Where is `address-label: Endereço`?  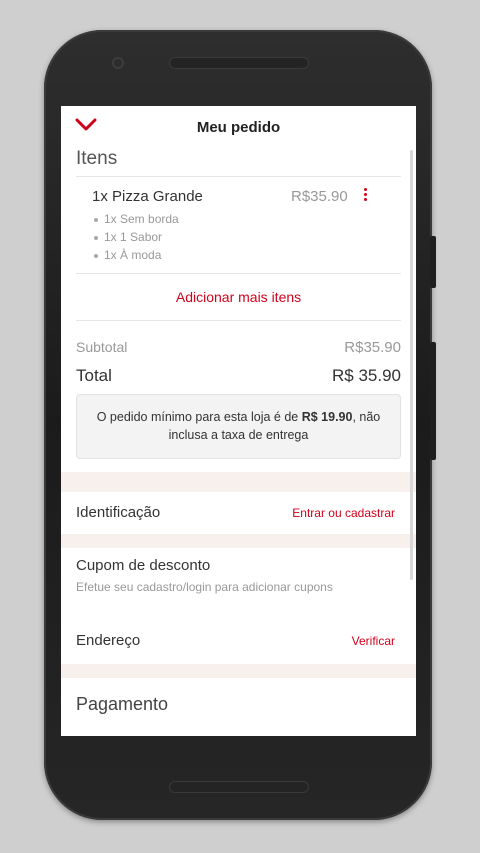
address-label: Endereço is located at coordinates (108, 640).